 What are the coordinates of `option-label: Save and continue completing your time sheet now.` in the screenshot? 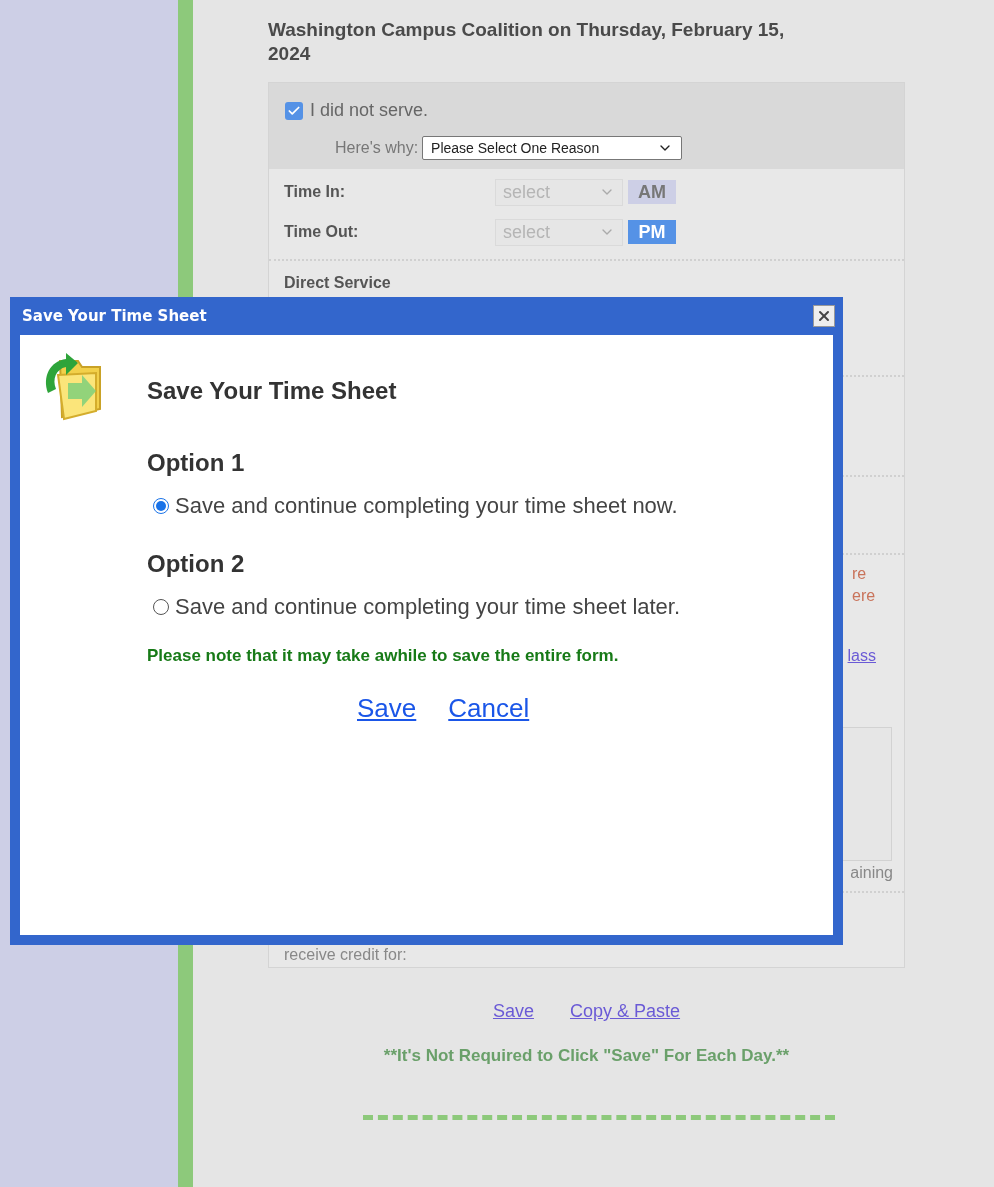 It's located at (426, 506).